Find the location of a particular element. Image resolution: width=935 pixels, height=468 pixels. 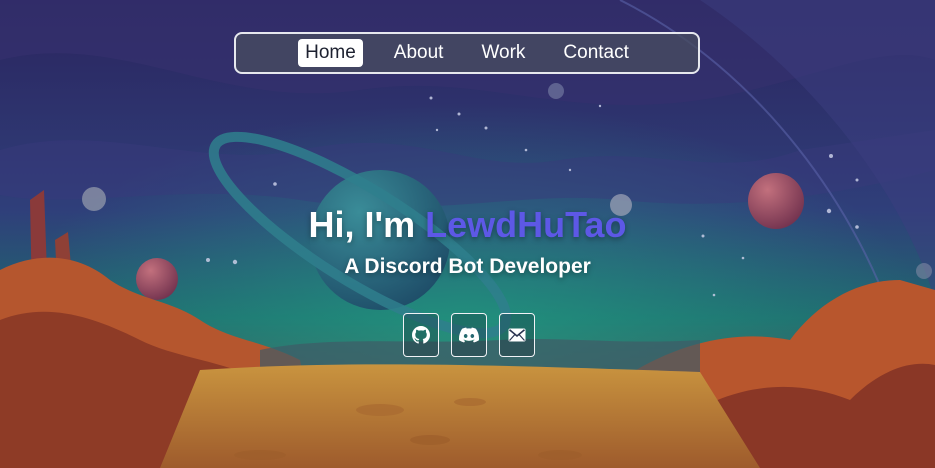

discord-icon is located at coordinates (469, 335).